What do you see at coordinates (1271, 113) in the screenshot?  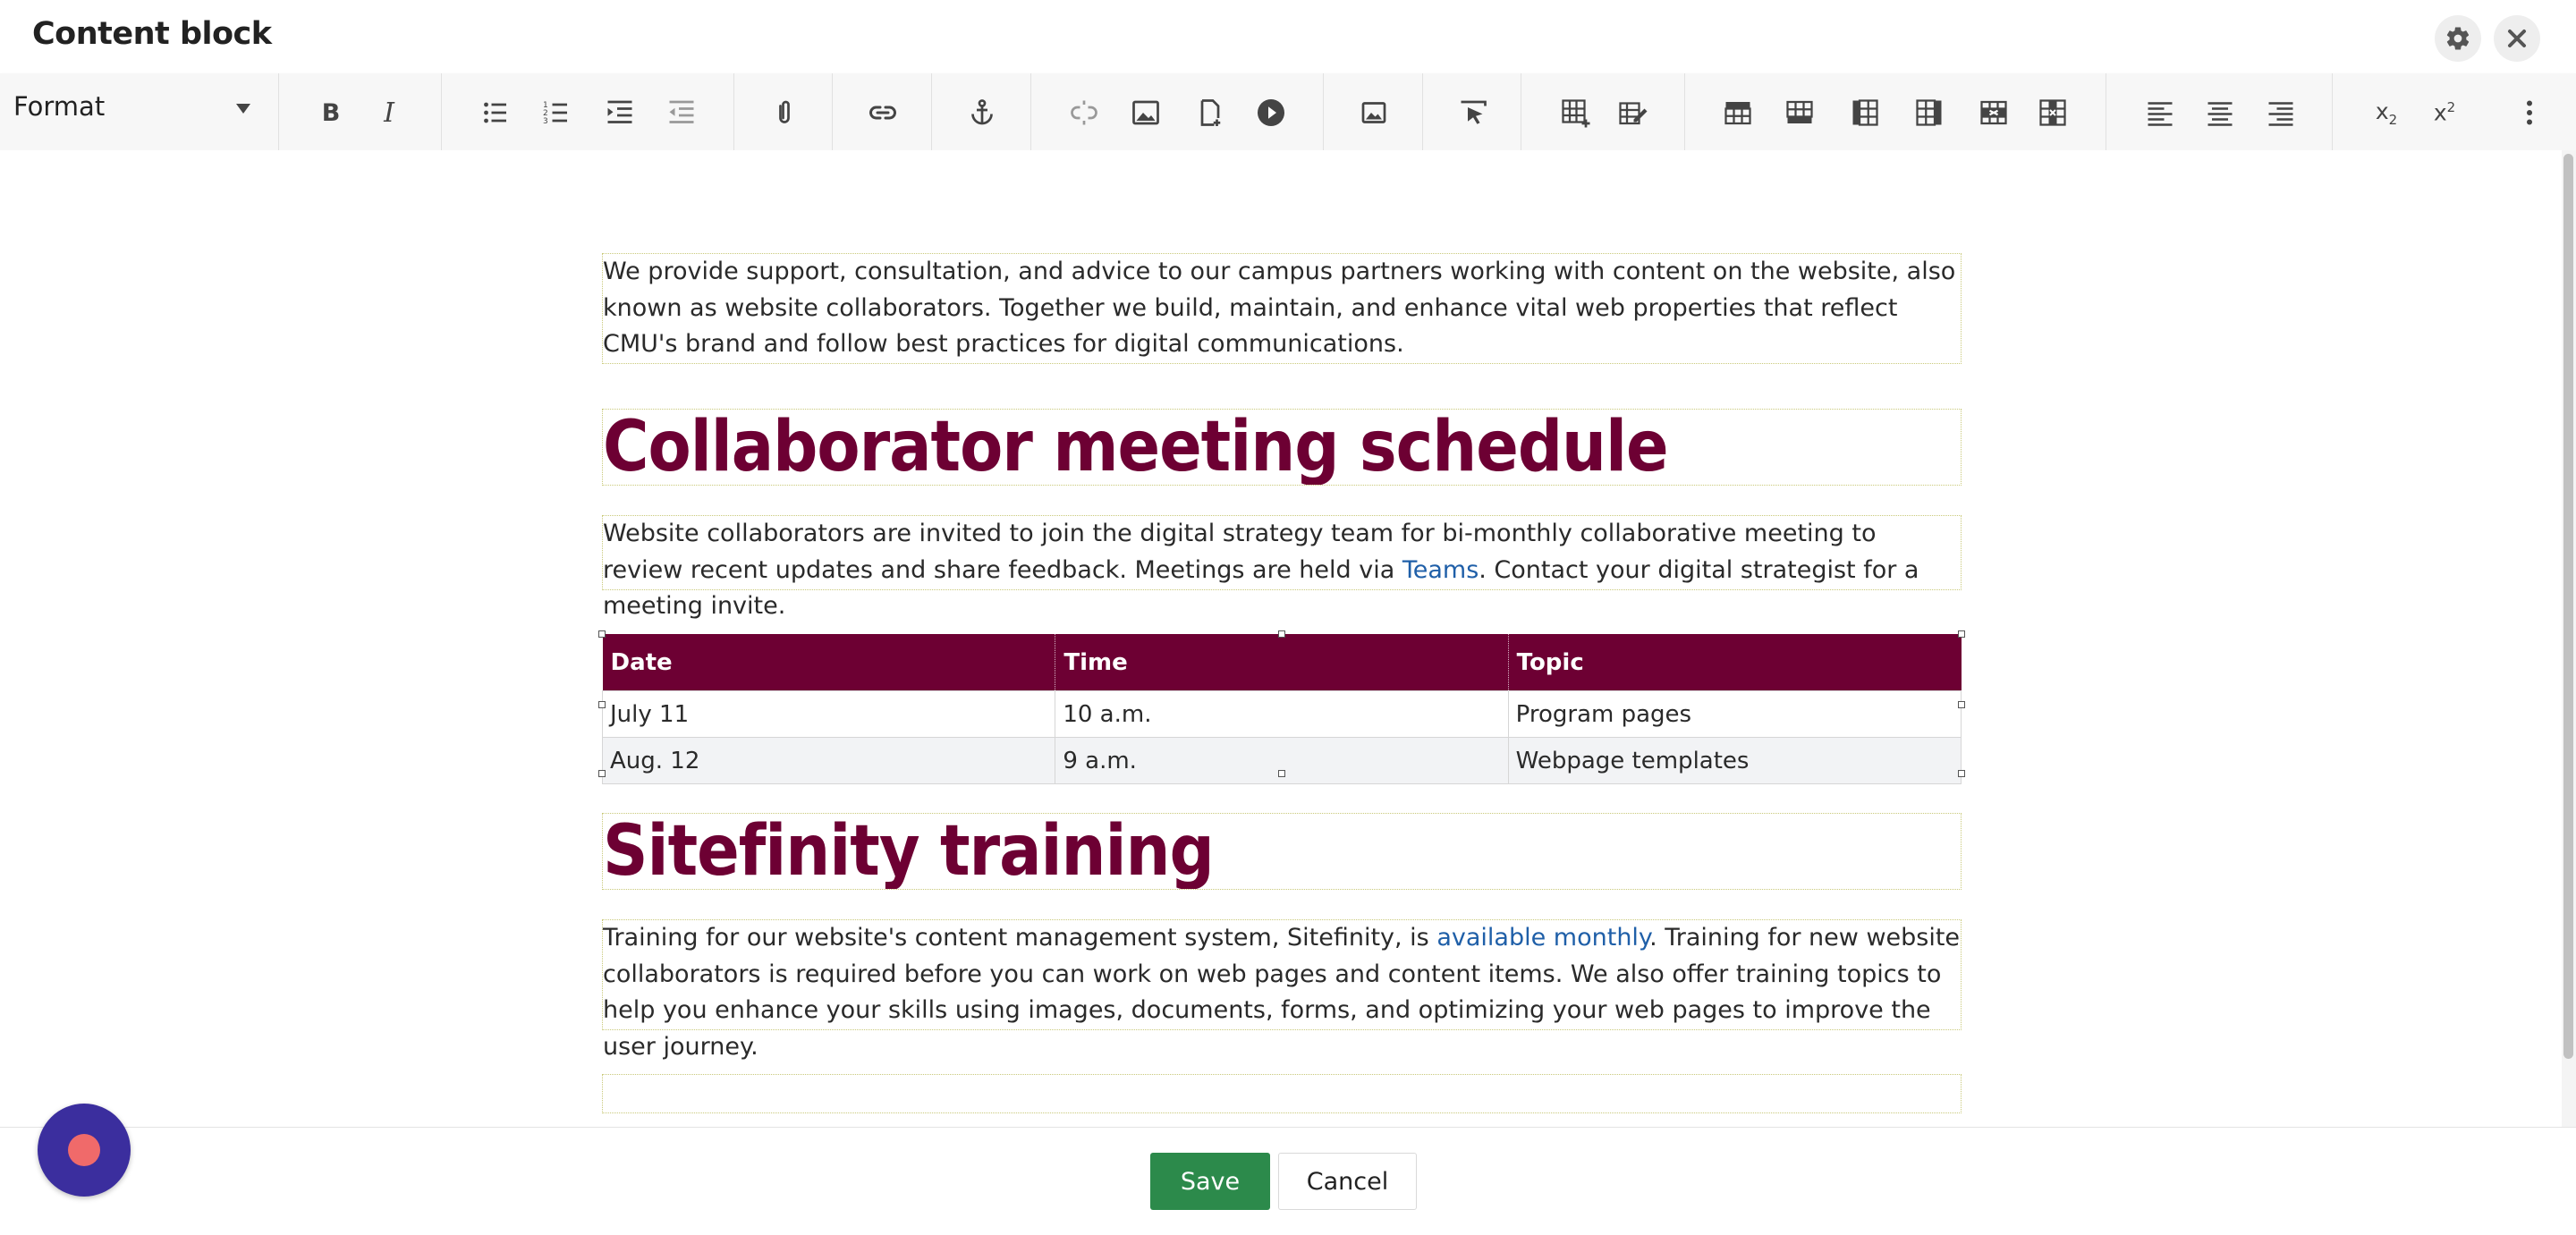 I see `insert-video-button` at bounding box center [1271, 113].